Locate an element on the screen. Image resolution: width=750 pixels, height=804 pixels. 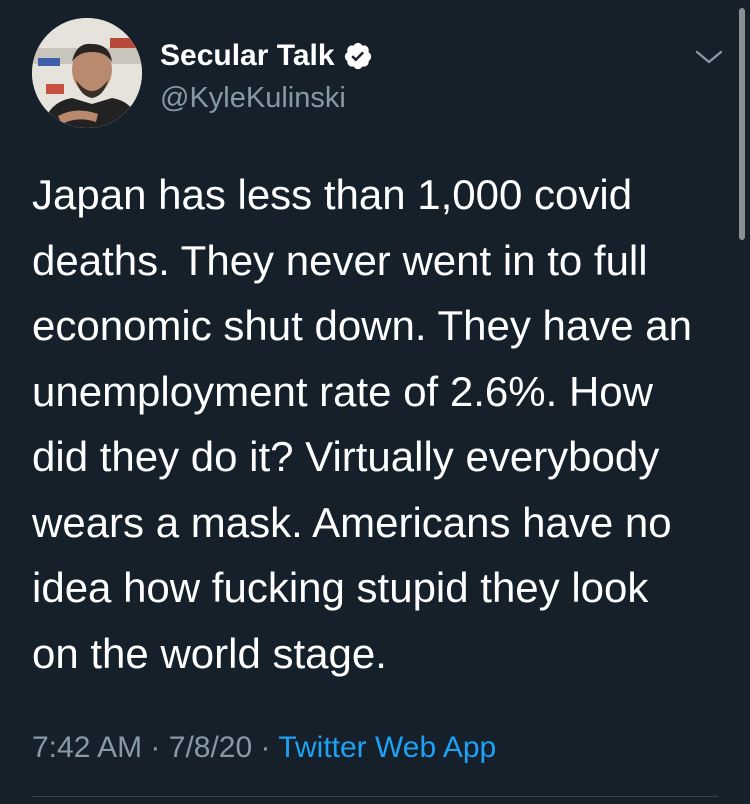
display-name: Secular Talk is located at coordinates (247, 56).